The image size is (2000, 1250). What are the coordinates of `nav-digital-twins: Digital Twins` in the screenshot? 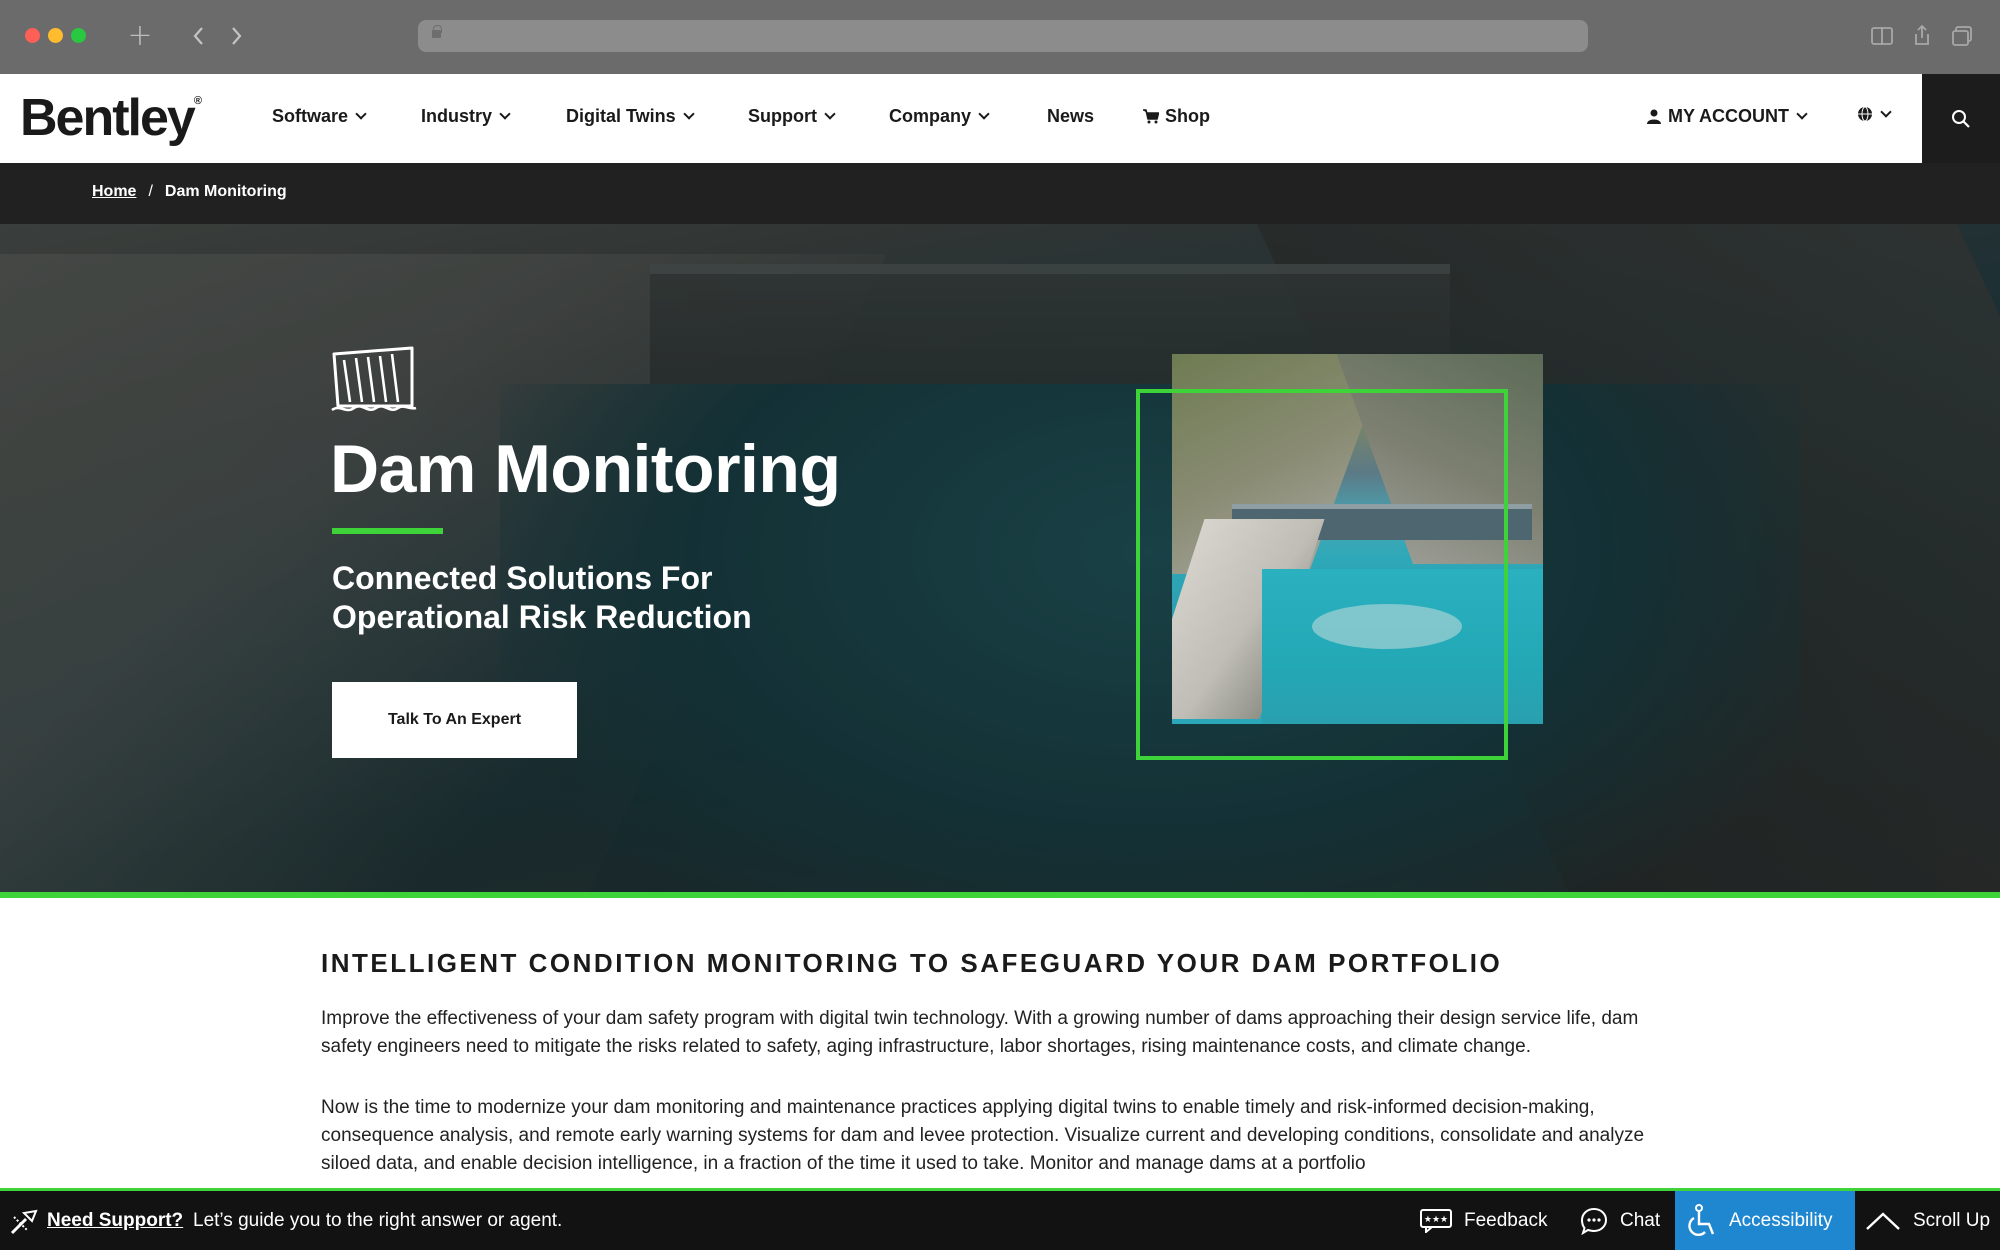 It's located at (630, 116).